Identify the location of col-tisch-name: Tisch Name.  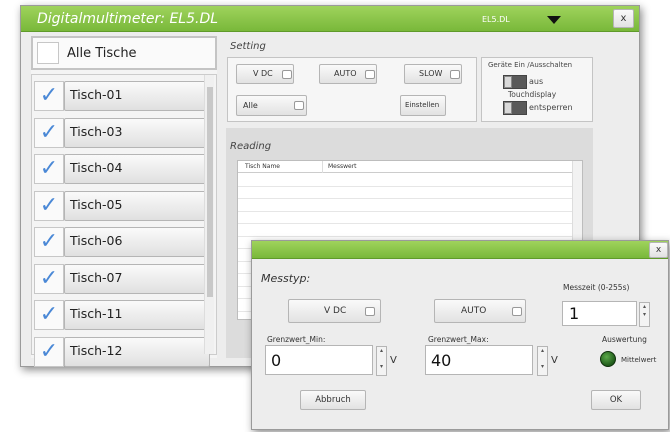
(262, 166).